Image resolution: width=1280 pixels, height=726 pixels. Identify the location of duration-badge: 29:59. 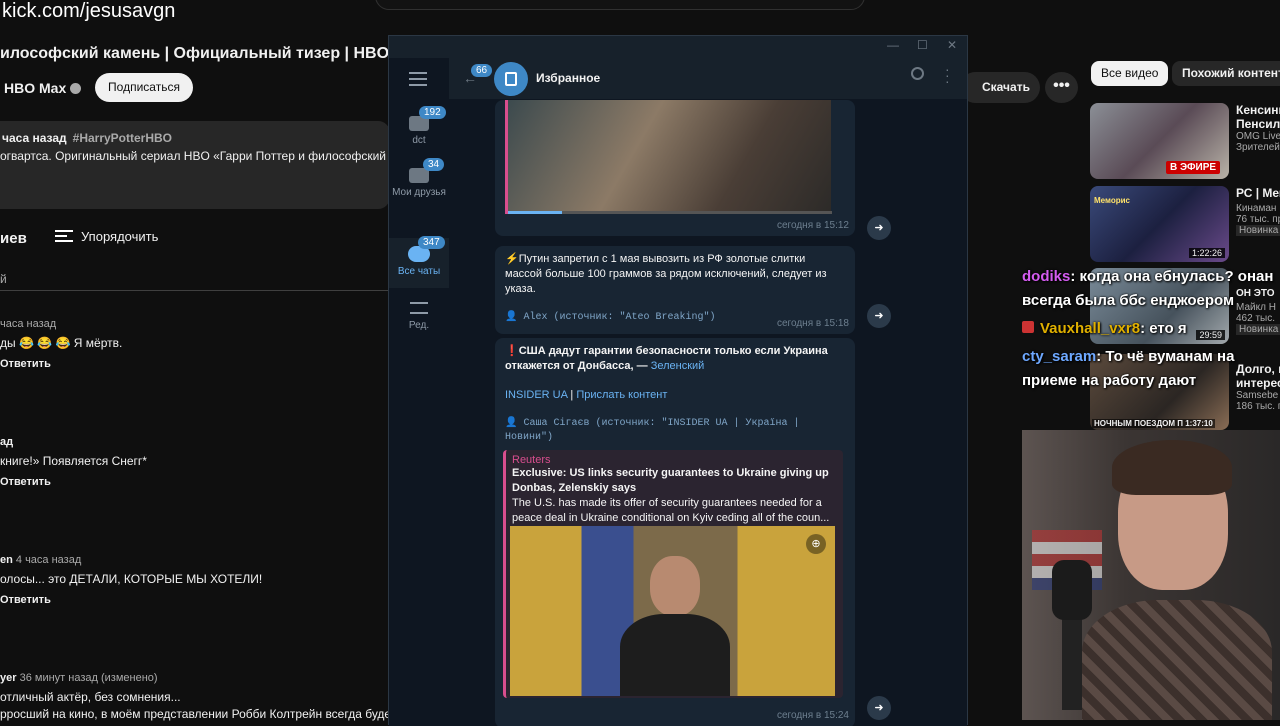
(1210, 335).